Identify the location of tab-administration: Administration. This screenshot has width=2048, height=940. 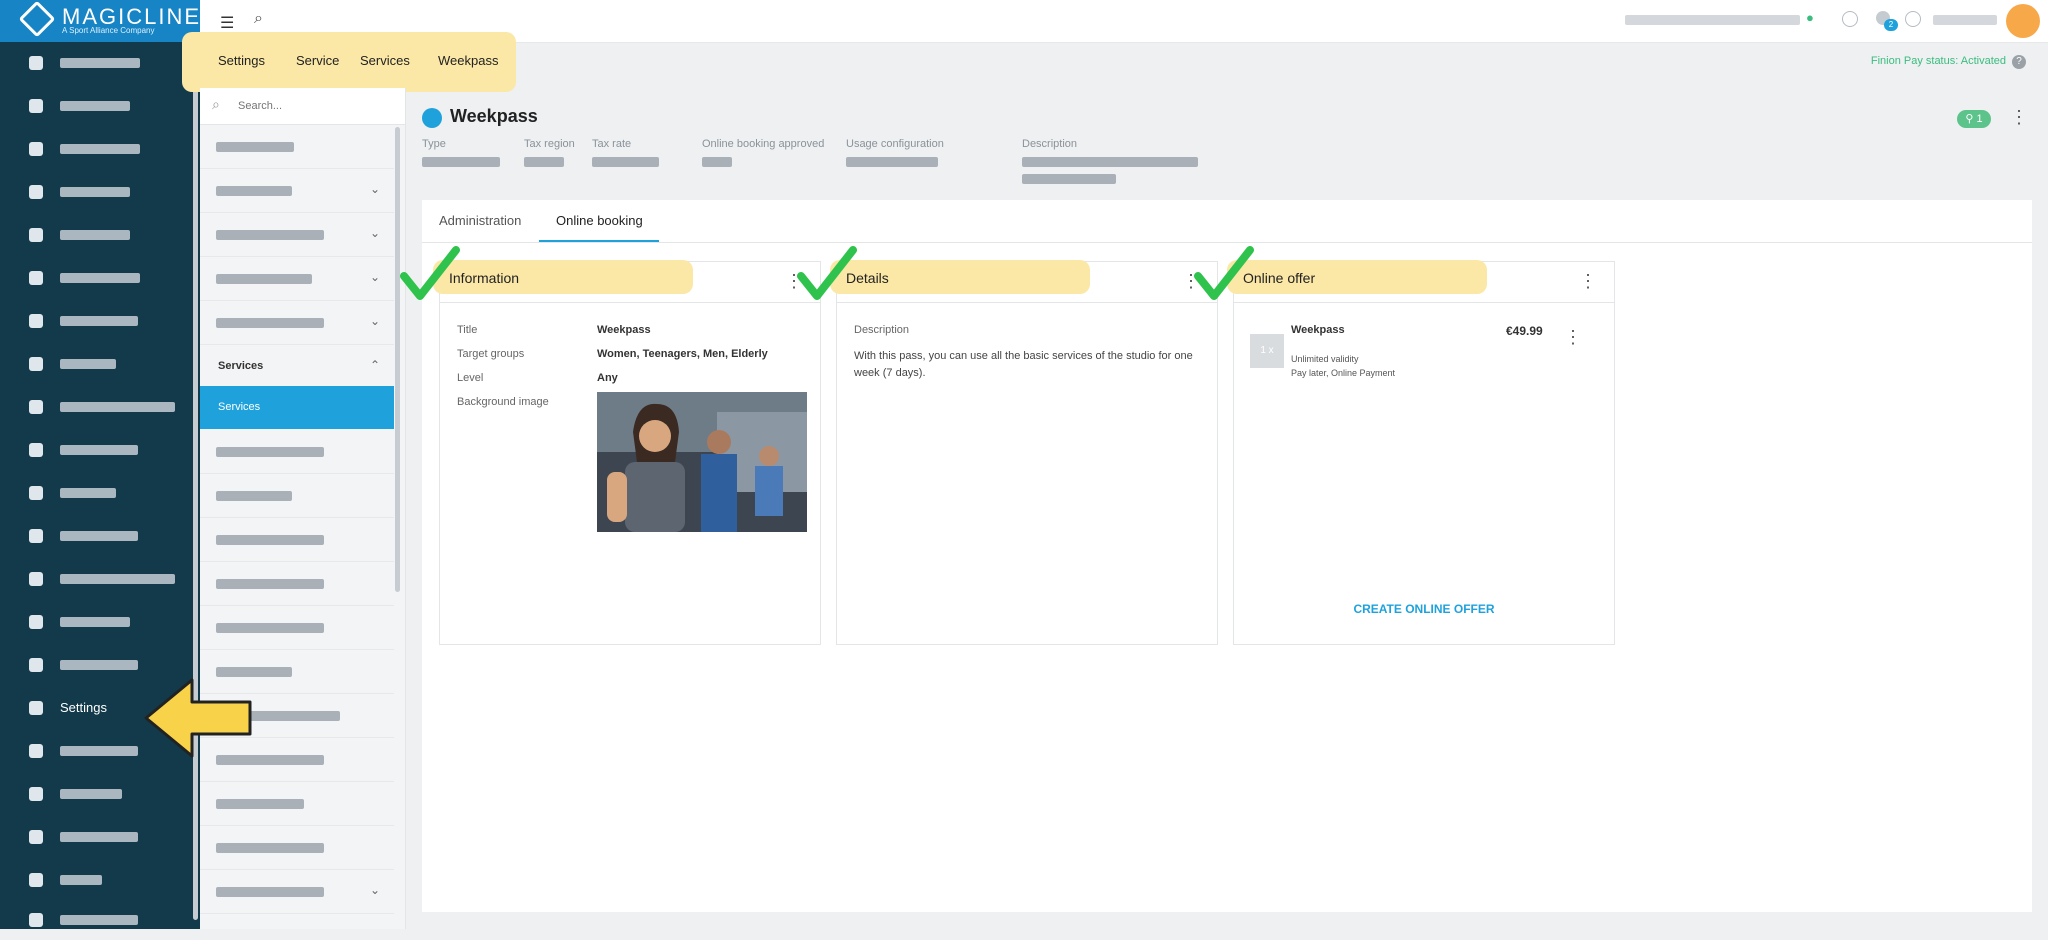
(480, 220).